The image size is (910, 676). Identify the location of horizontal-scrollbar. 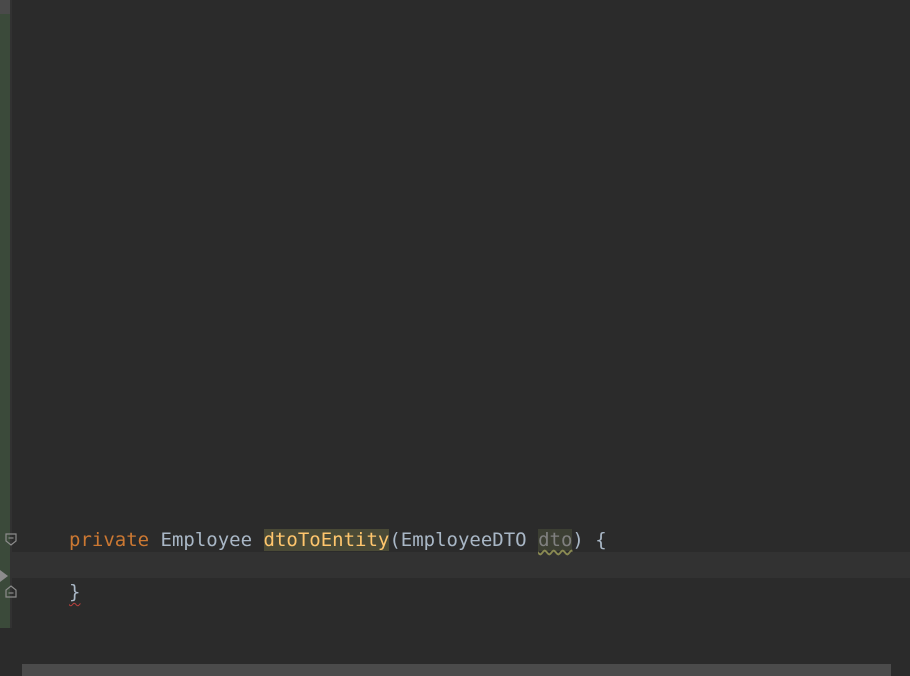
(456, 670).